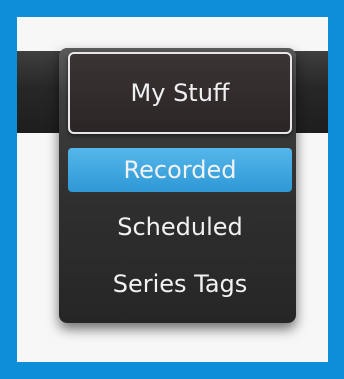 The width and height of the screenshot is (344, 379). I want to click on menu-item-scheduled: Scheduled, so click(180, 227).